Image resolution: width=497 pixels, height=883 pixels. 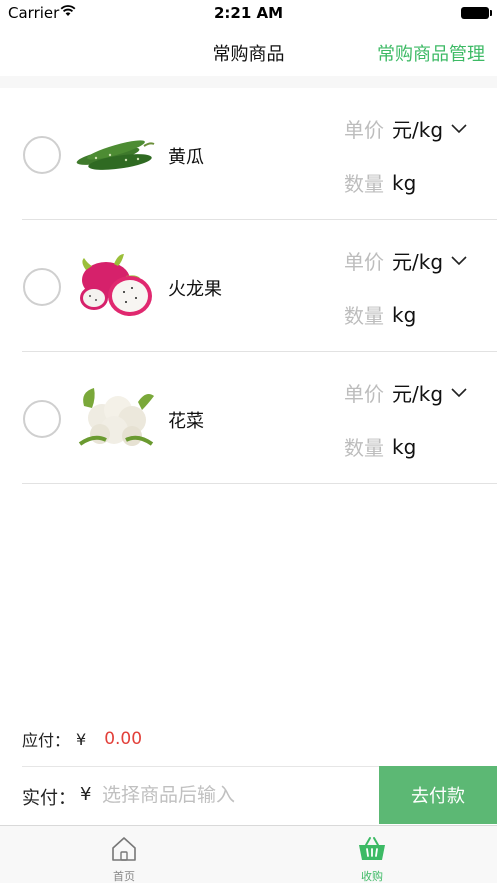 I want to click on amount-due-value: 0.00, so click(x=123, y=739).